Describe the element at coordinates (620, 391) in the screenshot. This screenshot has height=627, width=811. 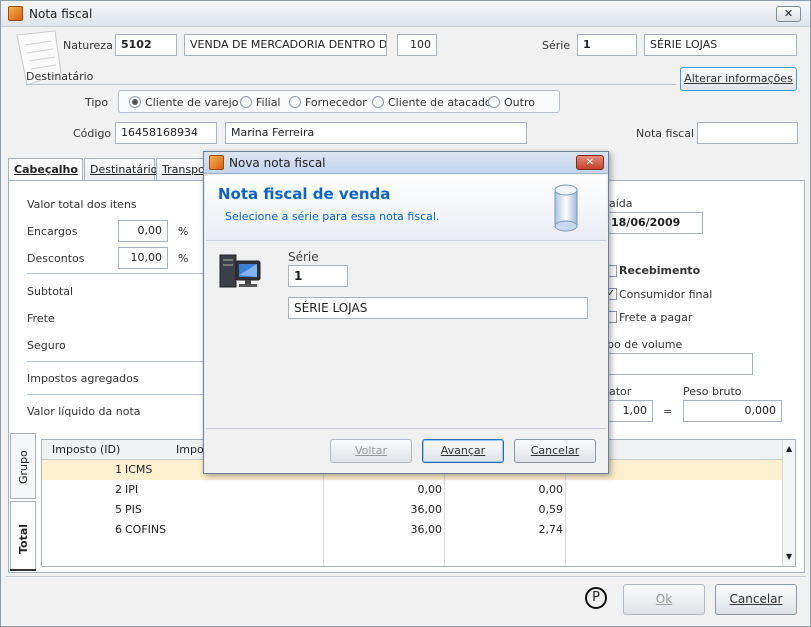
I see `fator-label: ator` at that location.